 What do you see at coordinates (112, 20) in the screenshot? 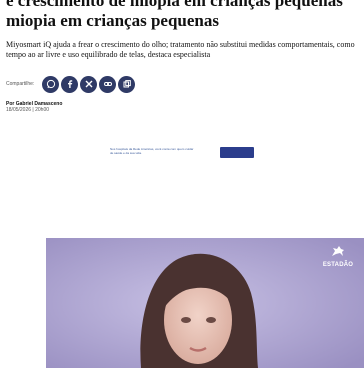
I see `article-headline: miopia em crianças pequenas` at bounding box center [112, 20].